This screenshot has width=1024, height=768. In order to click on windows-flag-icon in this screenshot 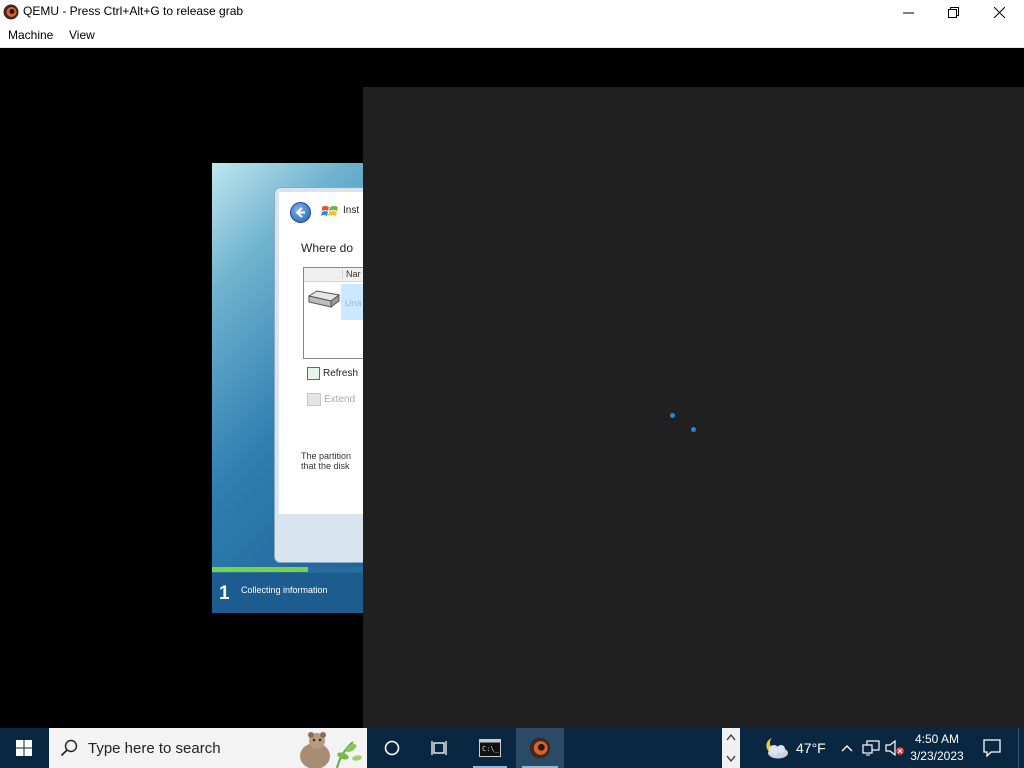, I will do `click(329, 211)`.